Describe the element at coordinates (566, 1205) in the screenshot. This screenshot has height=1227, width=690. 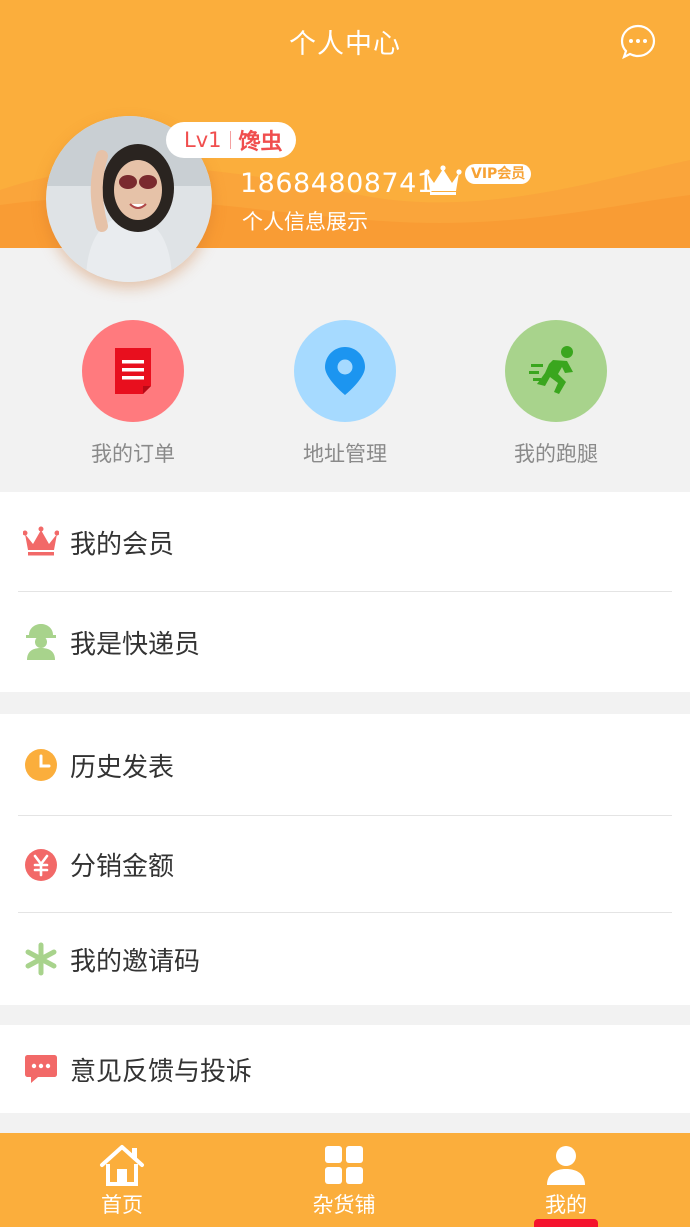
I see `tab-label: 我的` at that location.